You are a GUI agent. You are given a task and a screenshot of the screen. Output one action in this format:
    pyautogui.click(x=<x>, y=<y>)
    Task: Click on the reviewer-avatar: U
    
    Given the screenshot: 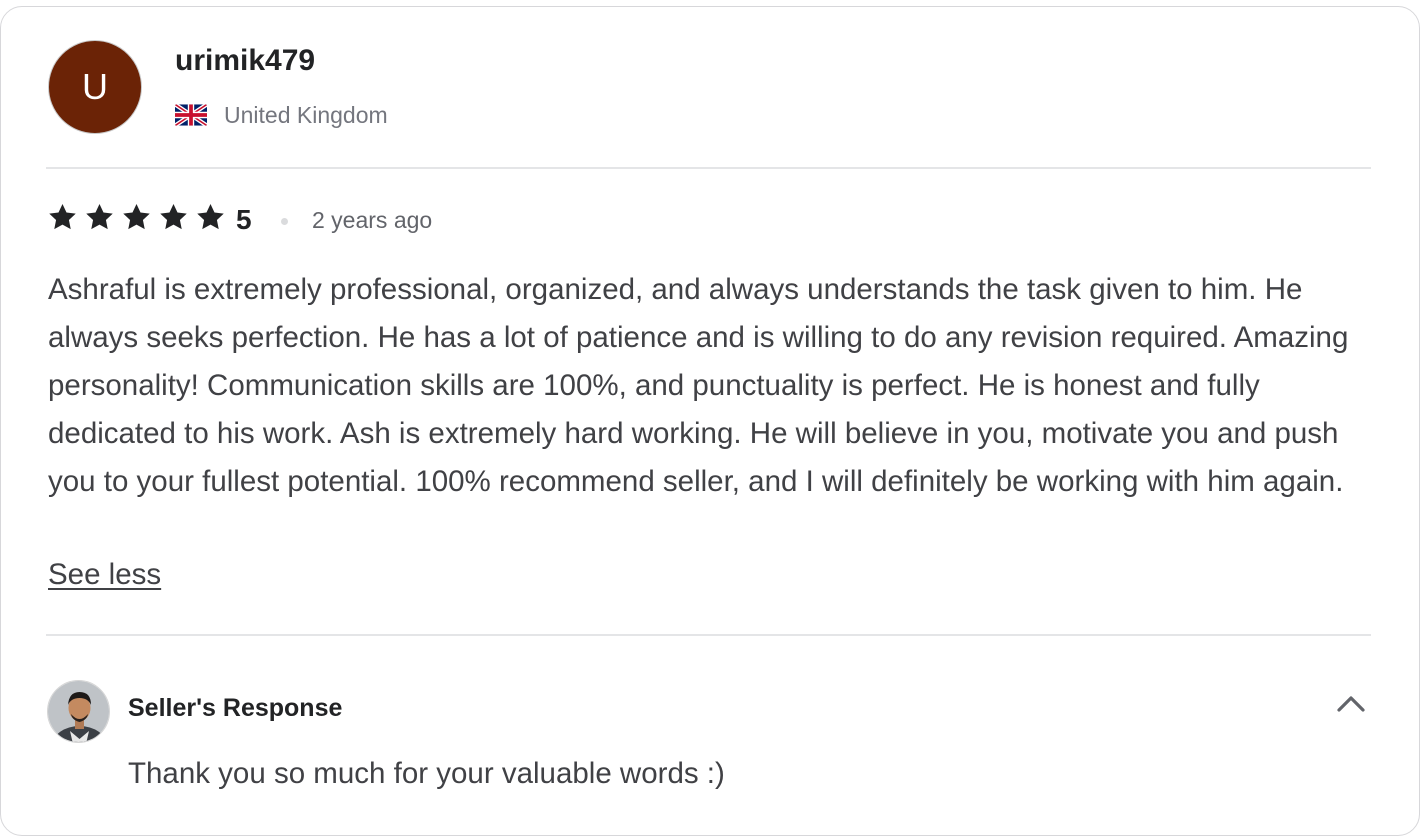 What is the action you would take?
    pyautogui.click(x=95, y=87)
    